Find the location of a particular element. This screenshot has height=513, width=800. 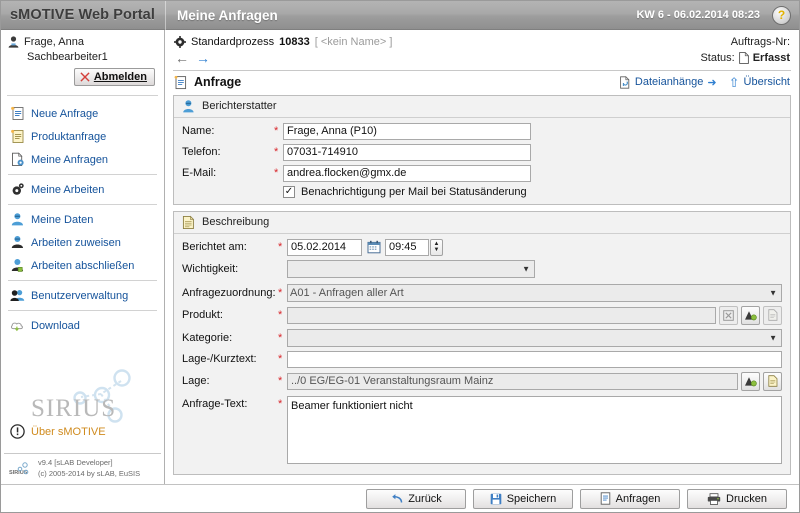

overview-link: ⇧ Übersicht is located at coordinates (759, 82).